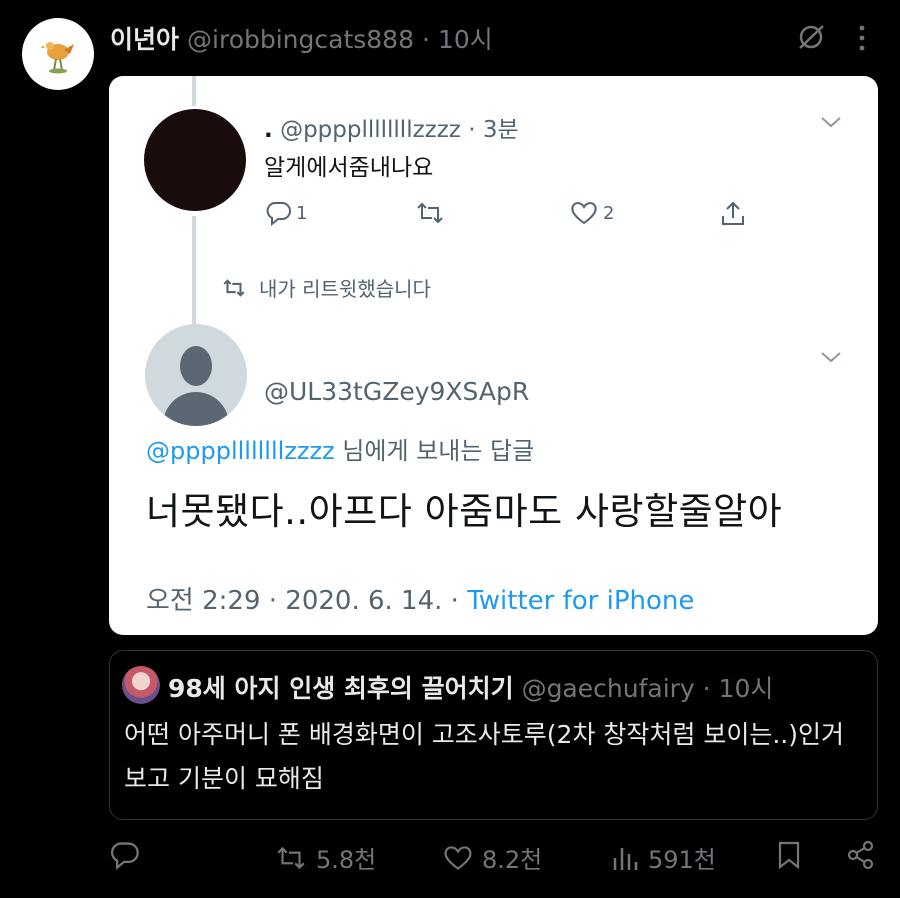  Describe the element at coordinates (500, 130) in the screenshot. I see `first-tweet-time: 3분` at that location.